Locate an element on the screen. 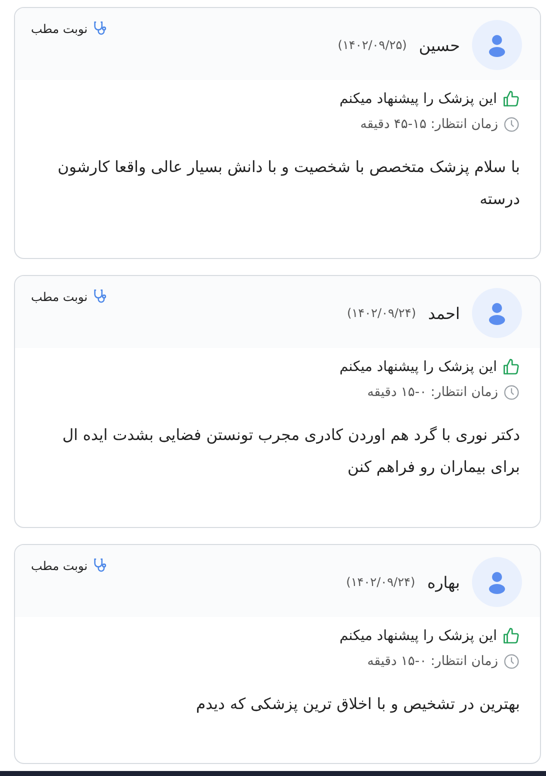 This screenshot has height=776, width=546. review-comment: دکتر نوری با گرد هم اوردن کادری مجرب تونستن فضایی بشدت ایده ال برای بیماران رو فراهم کنن is located at coordinates (290, 451).